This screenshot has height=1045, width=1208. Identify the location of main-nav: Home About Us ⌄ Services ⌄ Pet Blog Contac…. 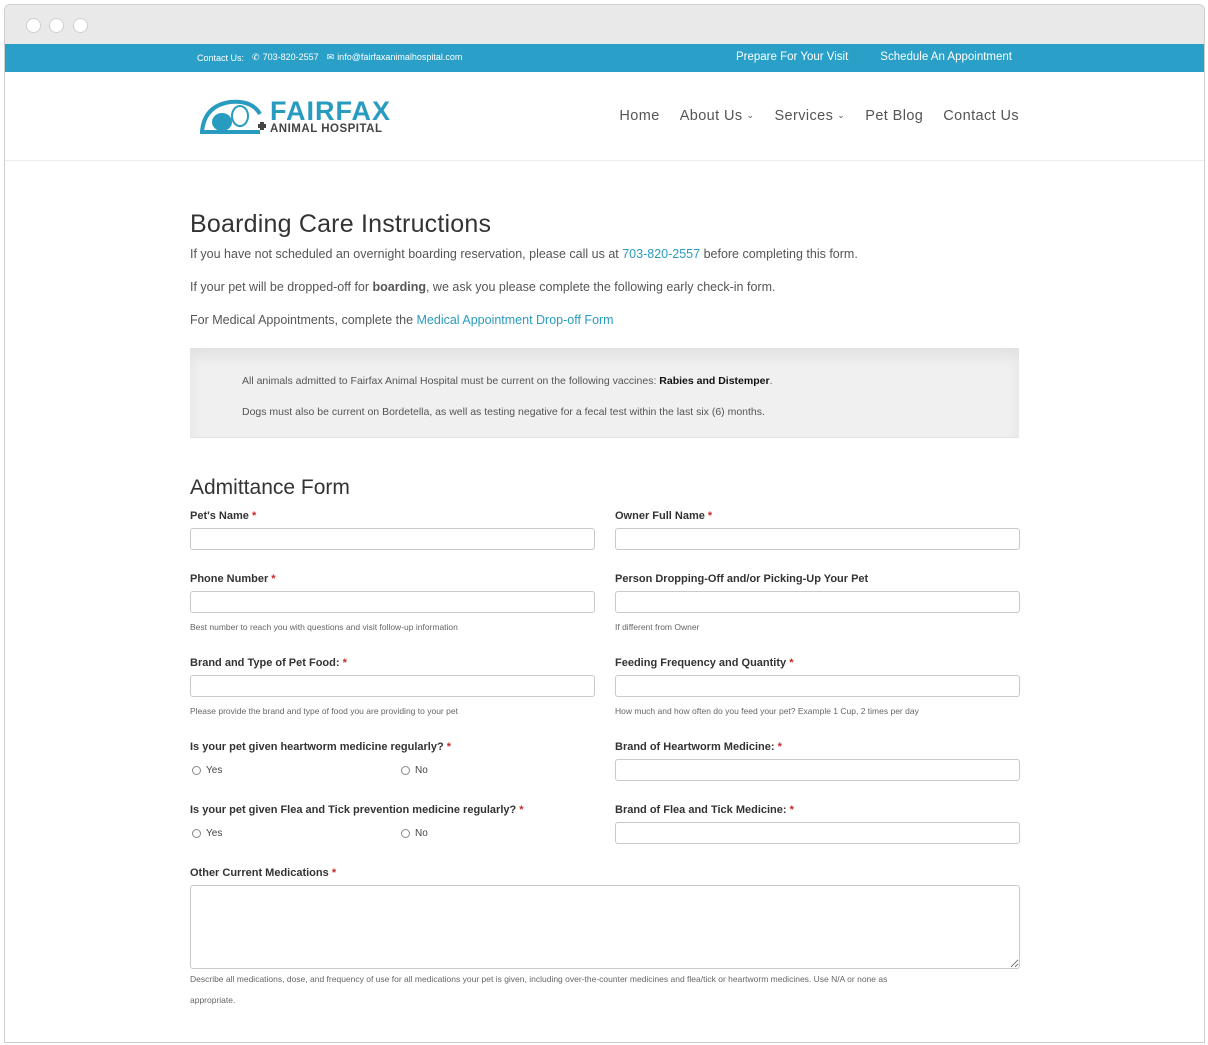
(819, 116).